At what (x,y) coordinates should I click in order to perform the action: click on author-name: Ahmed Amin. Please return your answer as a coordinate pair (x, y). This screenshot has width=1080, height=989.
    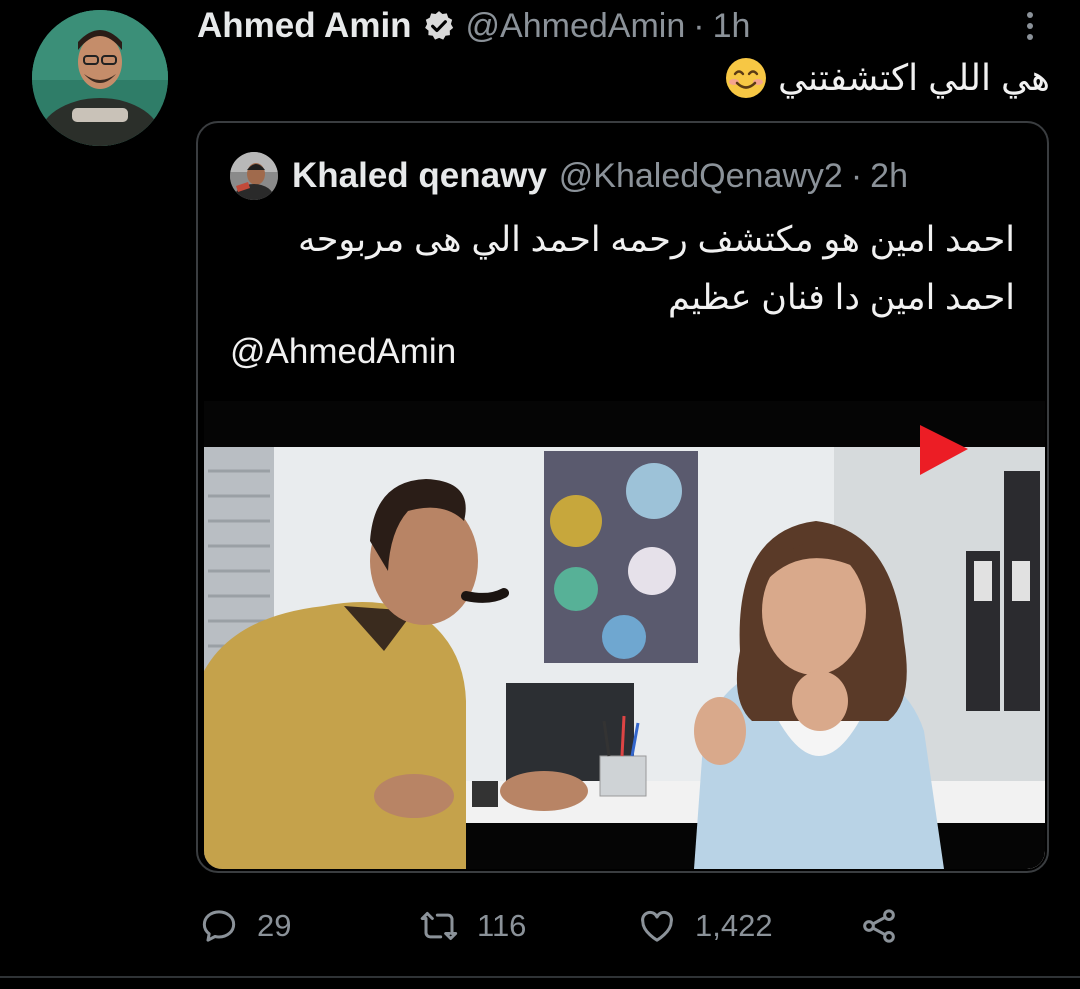
    Looking at the image, I should click on (304, 26).